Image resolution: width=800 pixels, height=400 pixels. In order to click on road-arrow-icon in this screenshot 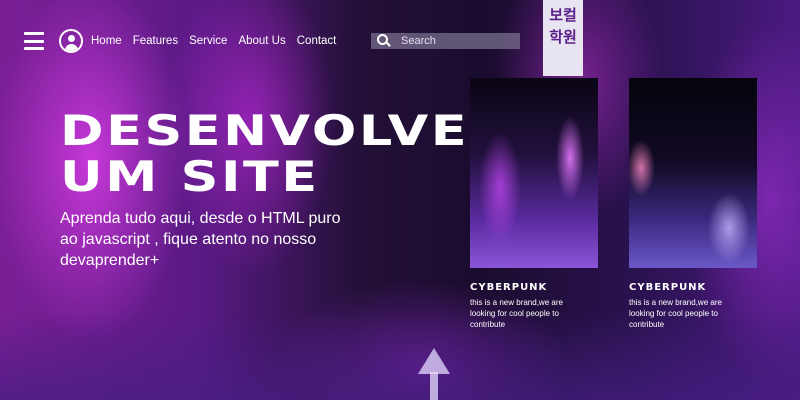, I will do `click(434, 361)`.